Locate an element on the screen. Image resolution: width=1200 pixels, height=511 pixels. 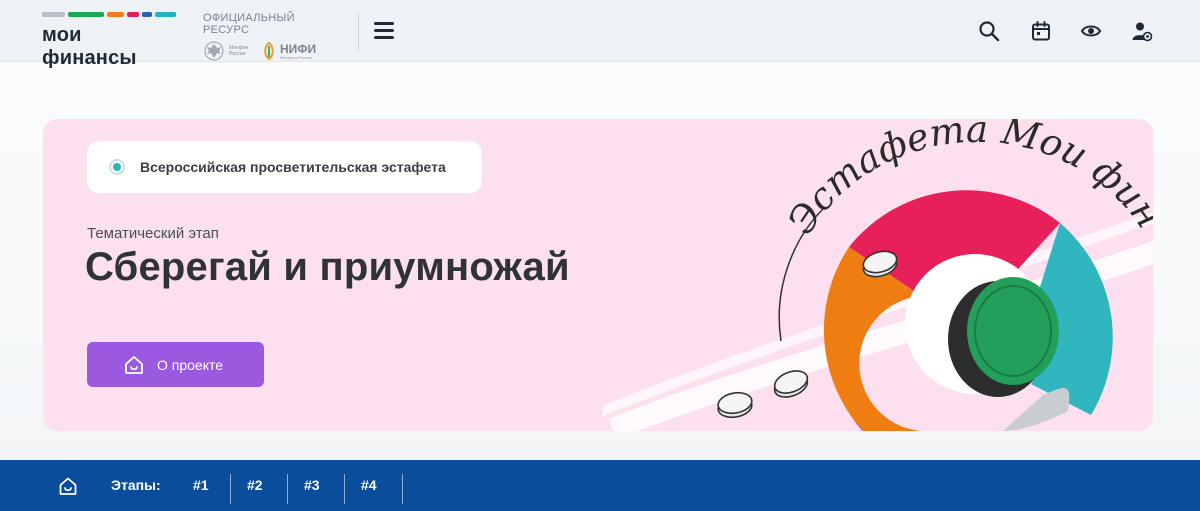
user-icon is located at coordinates (1142, 31).